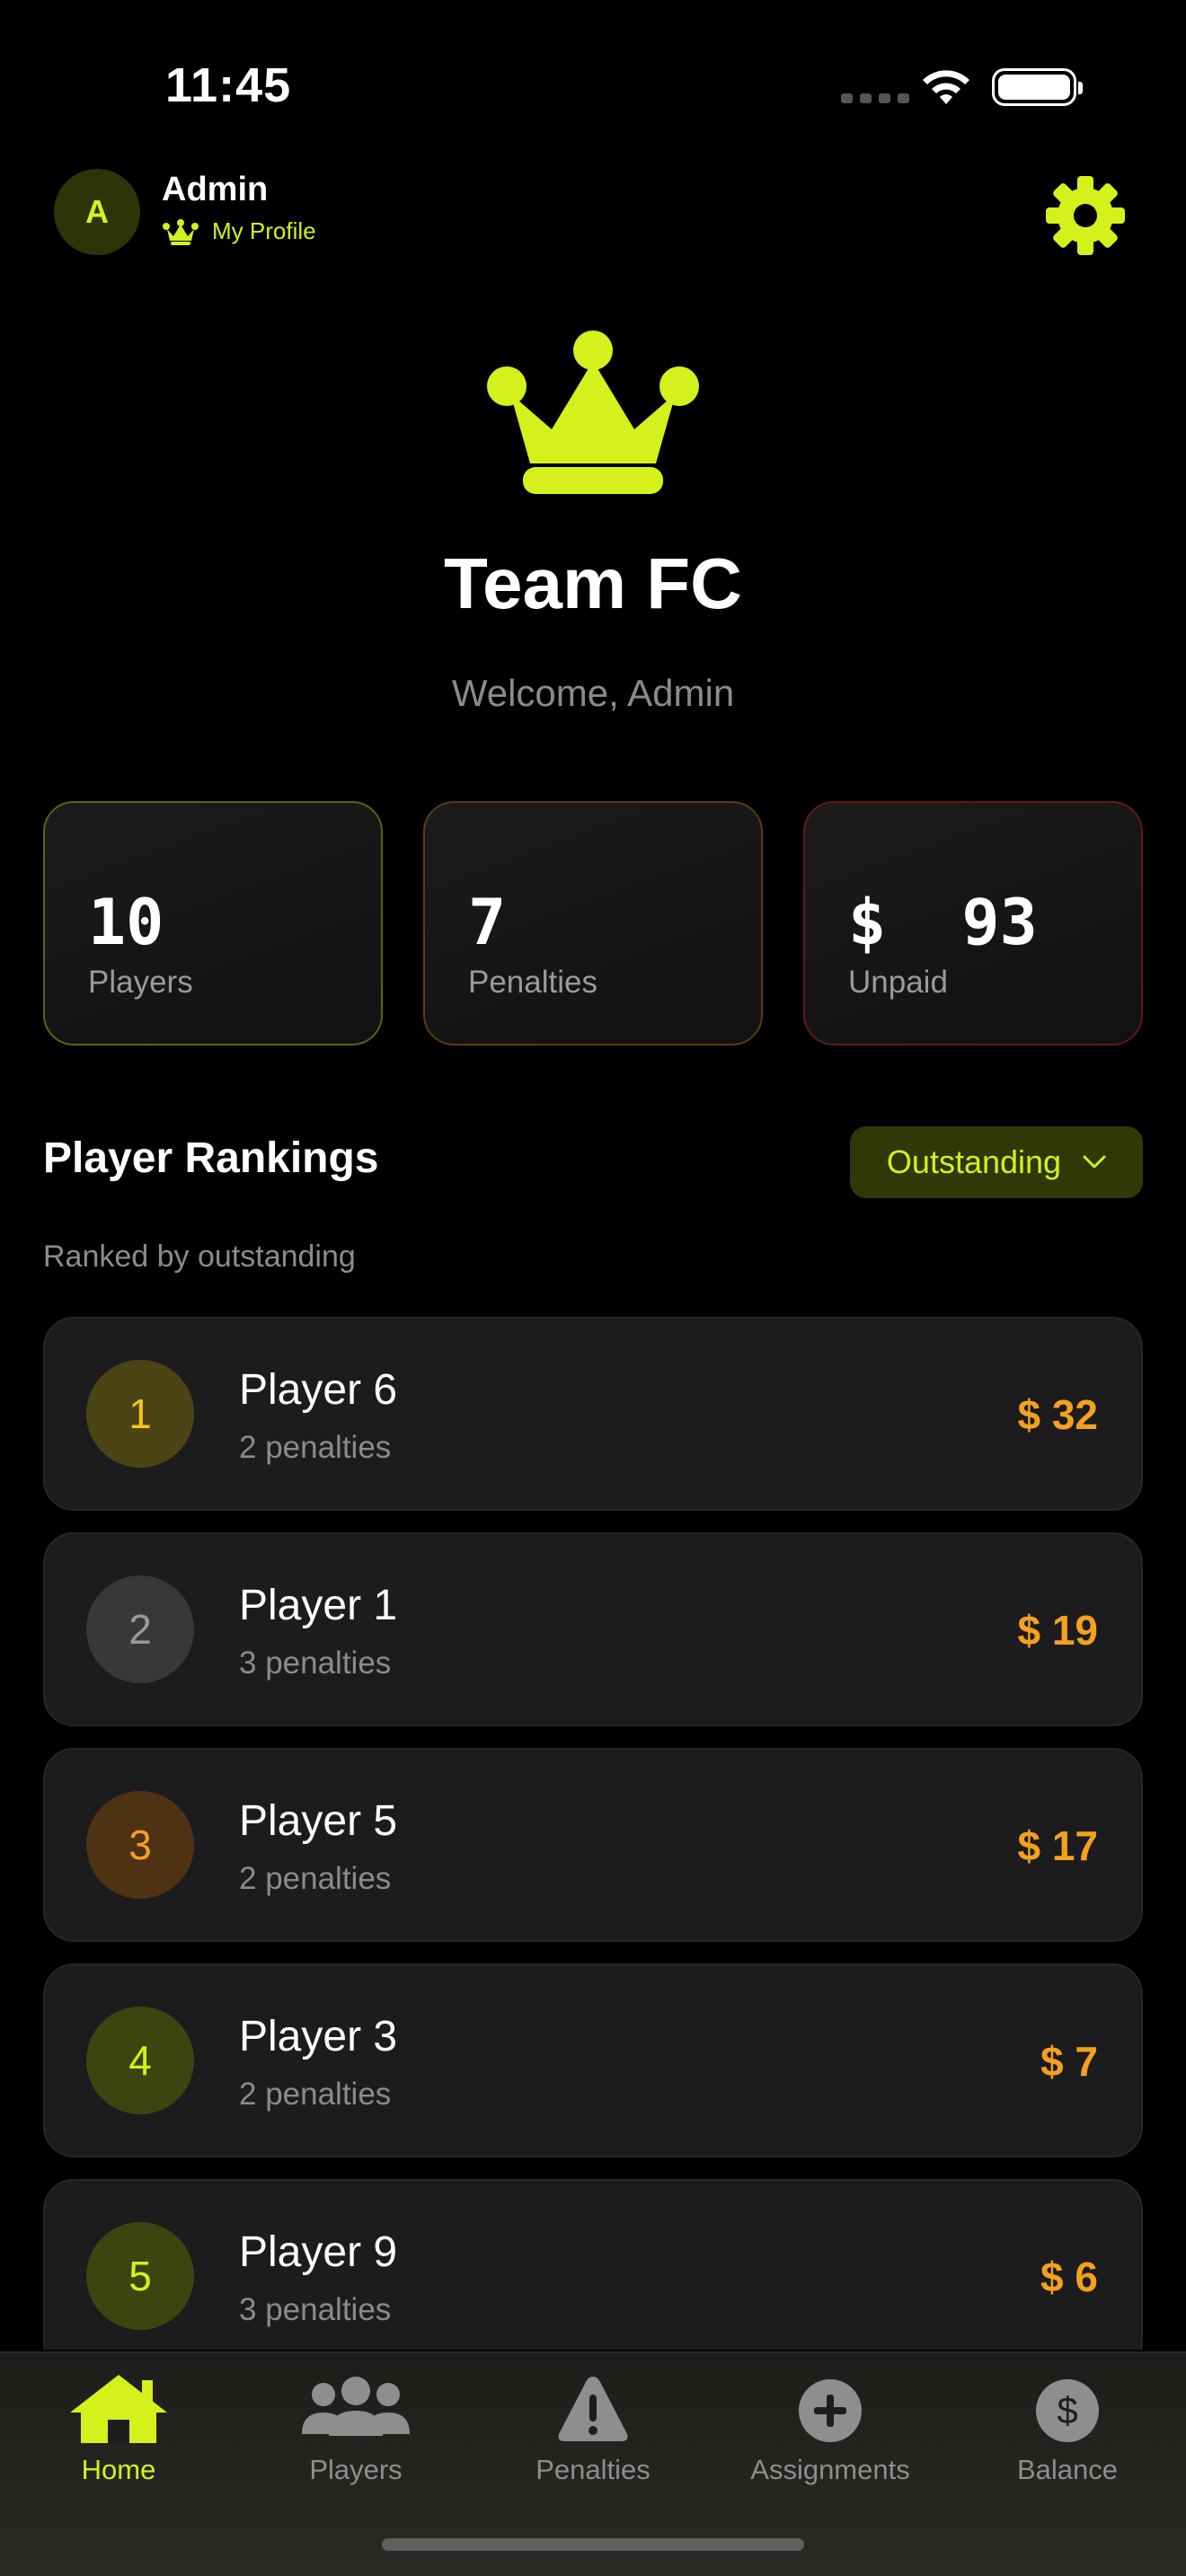 This screenshot has height=2576, width=1186. What do you see at coordinates (140, 982) in the screenshot?
I see `stat-label: Players` at bounding box center [140, 982].